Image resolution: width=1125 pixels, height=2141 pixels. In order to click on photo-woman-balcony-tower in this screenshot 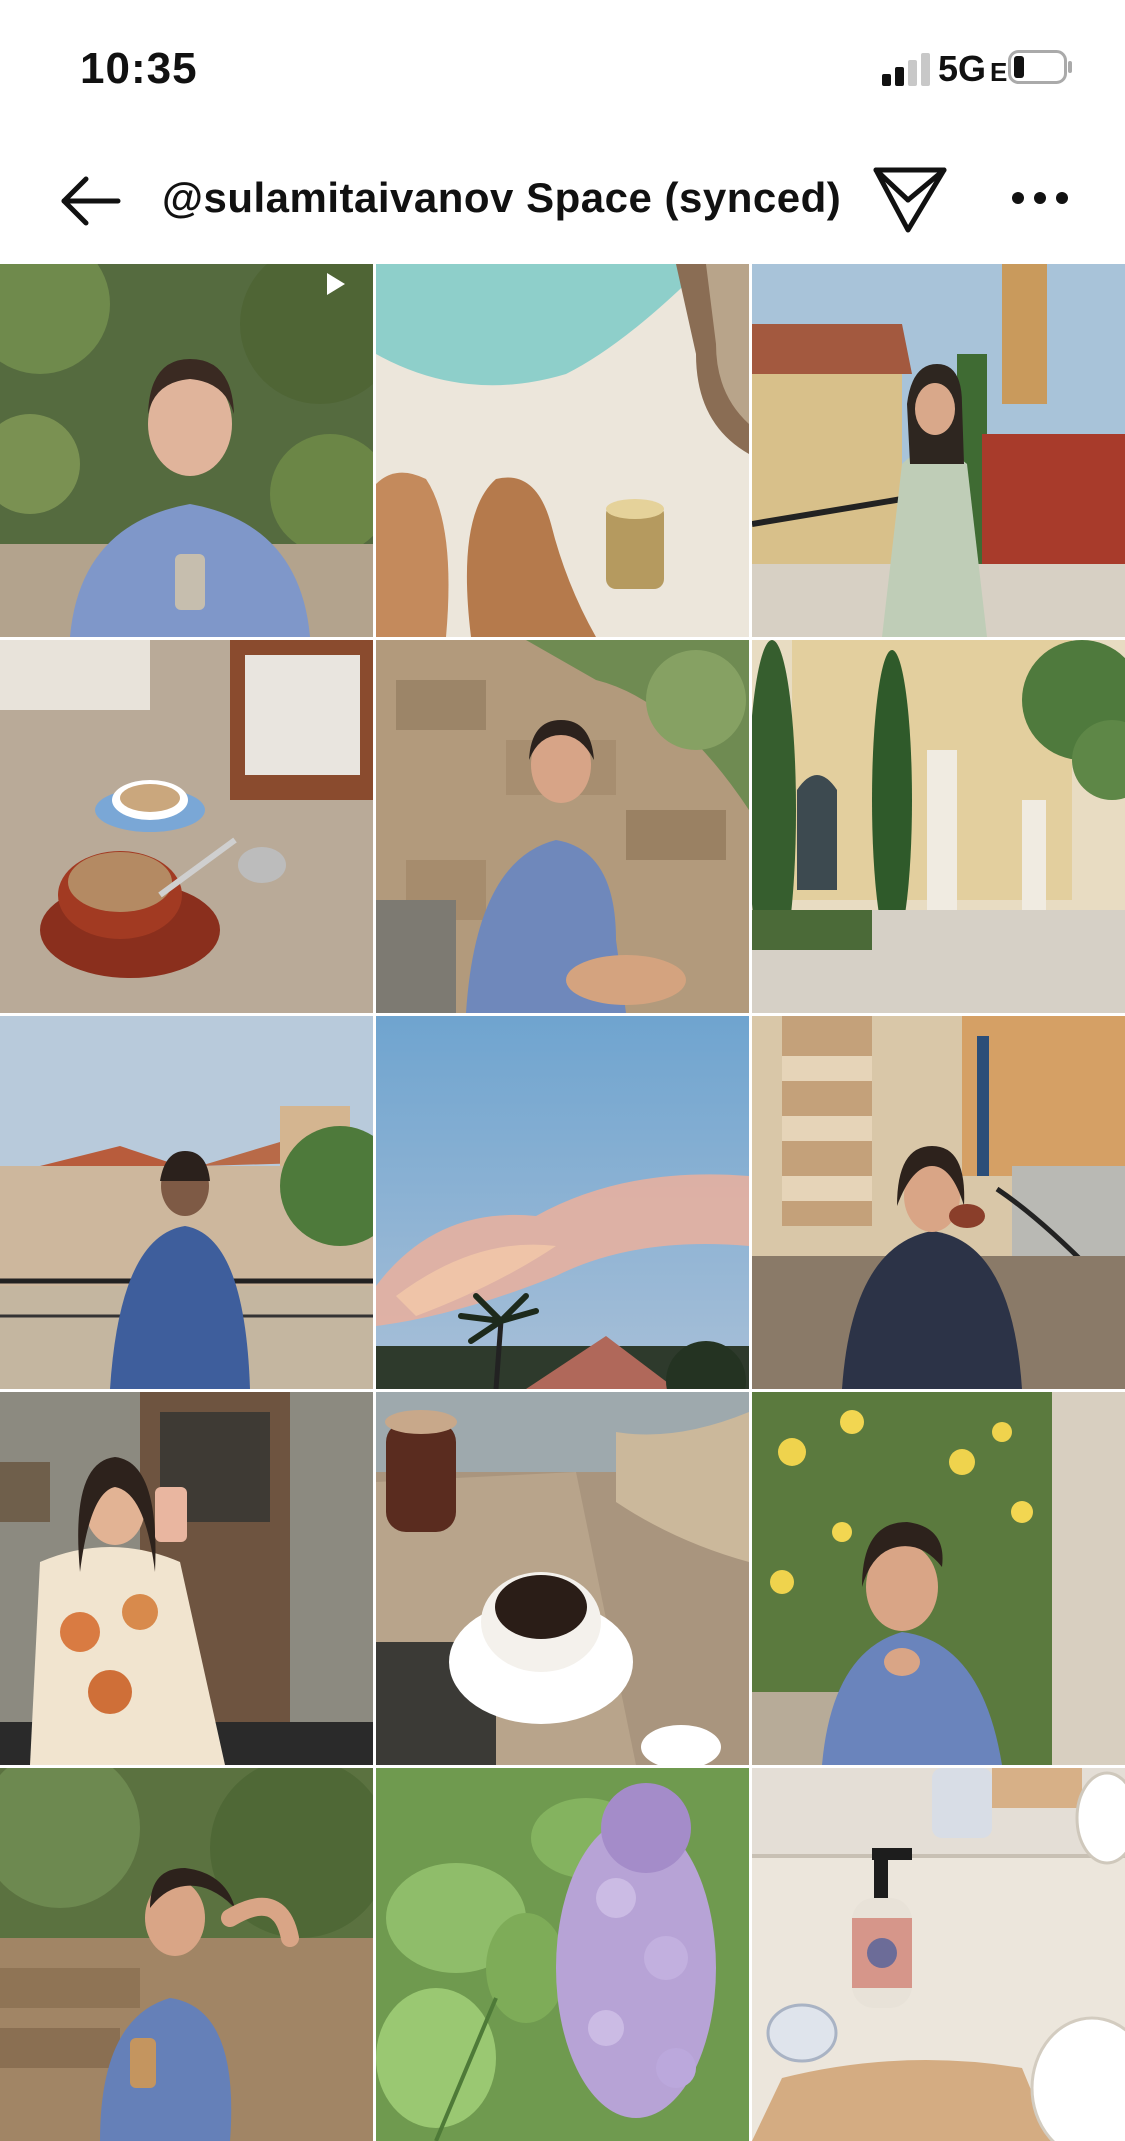, I will do `click(938, 450)`.